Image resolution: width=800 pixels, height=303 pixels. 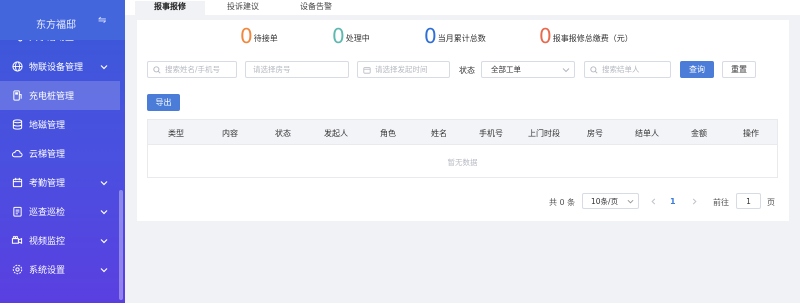 I want to click on video-icon, so click(x=17, y=241).